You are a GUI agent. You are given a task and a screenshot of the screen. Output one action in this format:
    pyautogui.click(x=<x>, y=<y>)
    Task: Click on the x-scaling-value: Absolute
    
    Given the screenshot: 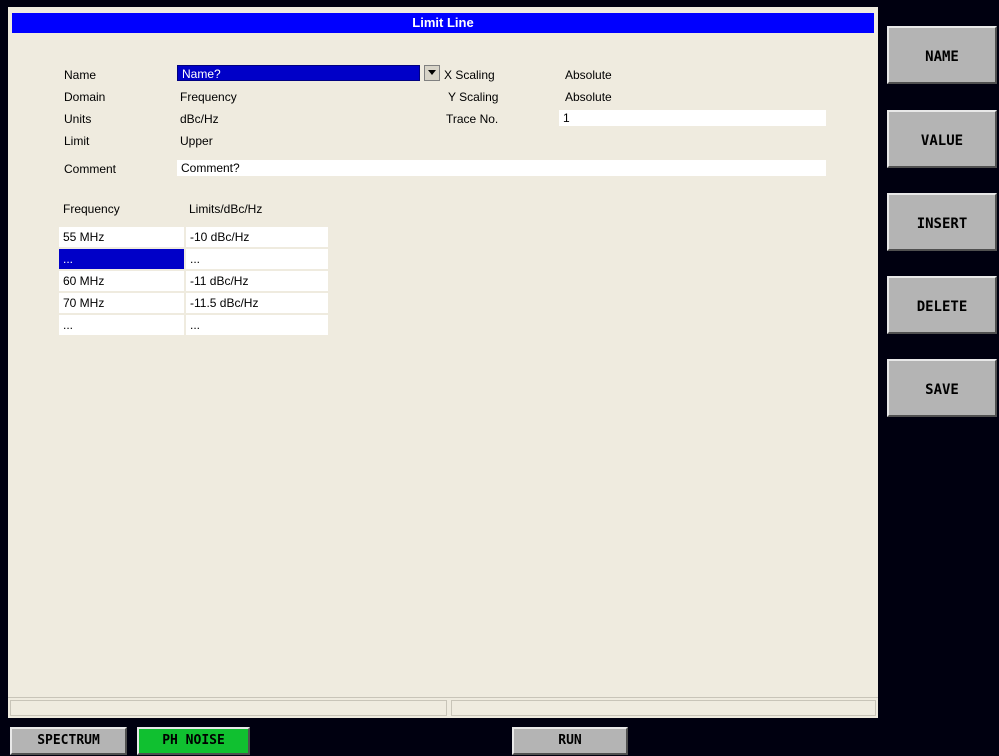 What is the action you would take?
    pyautogui.click(x=588, y=75)
    